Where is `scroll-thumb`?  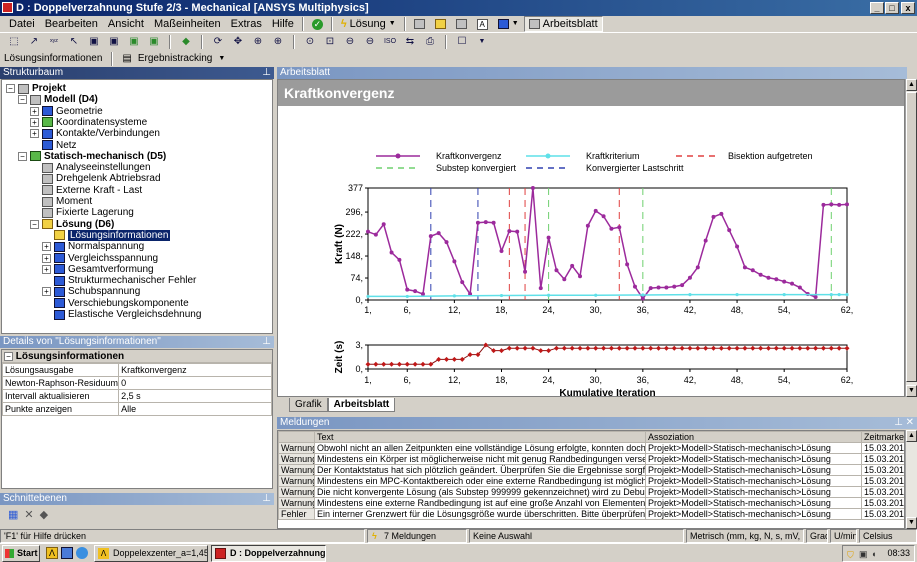 scroll-thumb is located at coordinates (911, 237).